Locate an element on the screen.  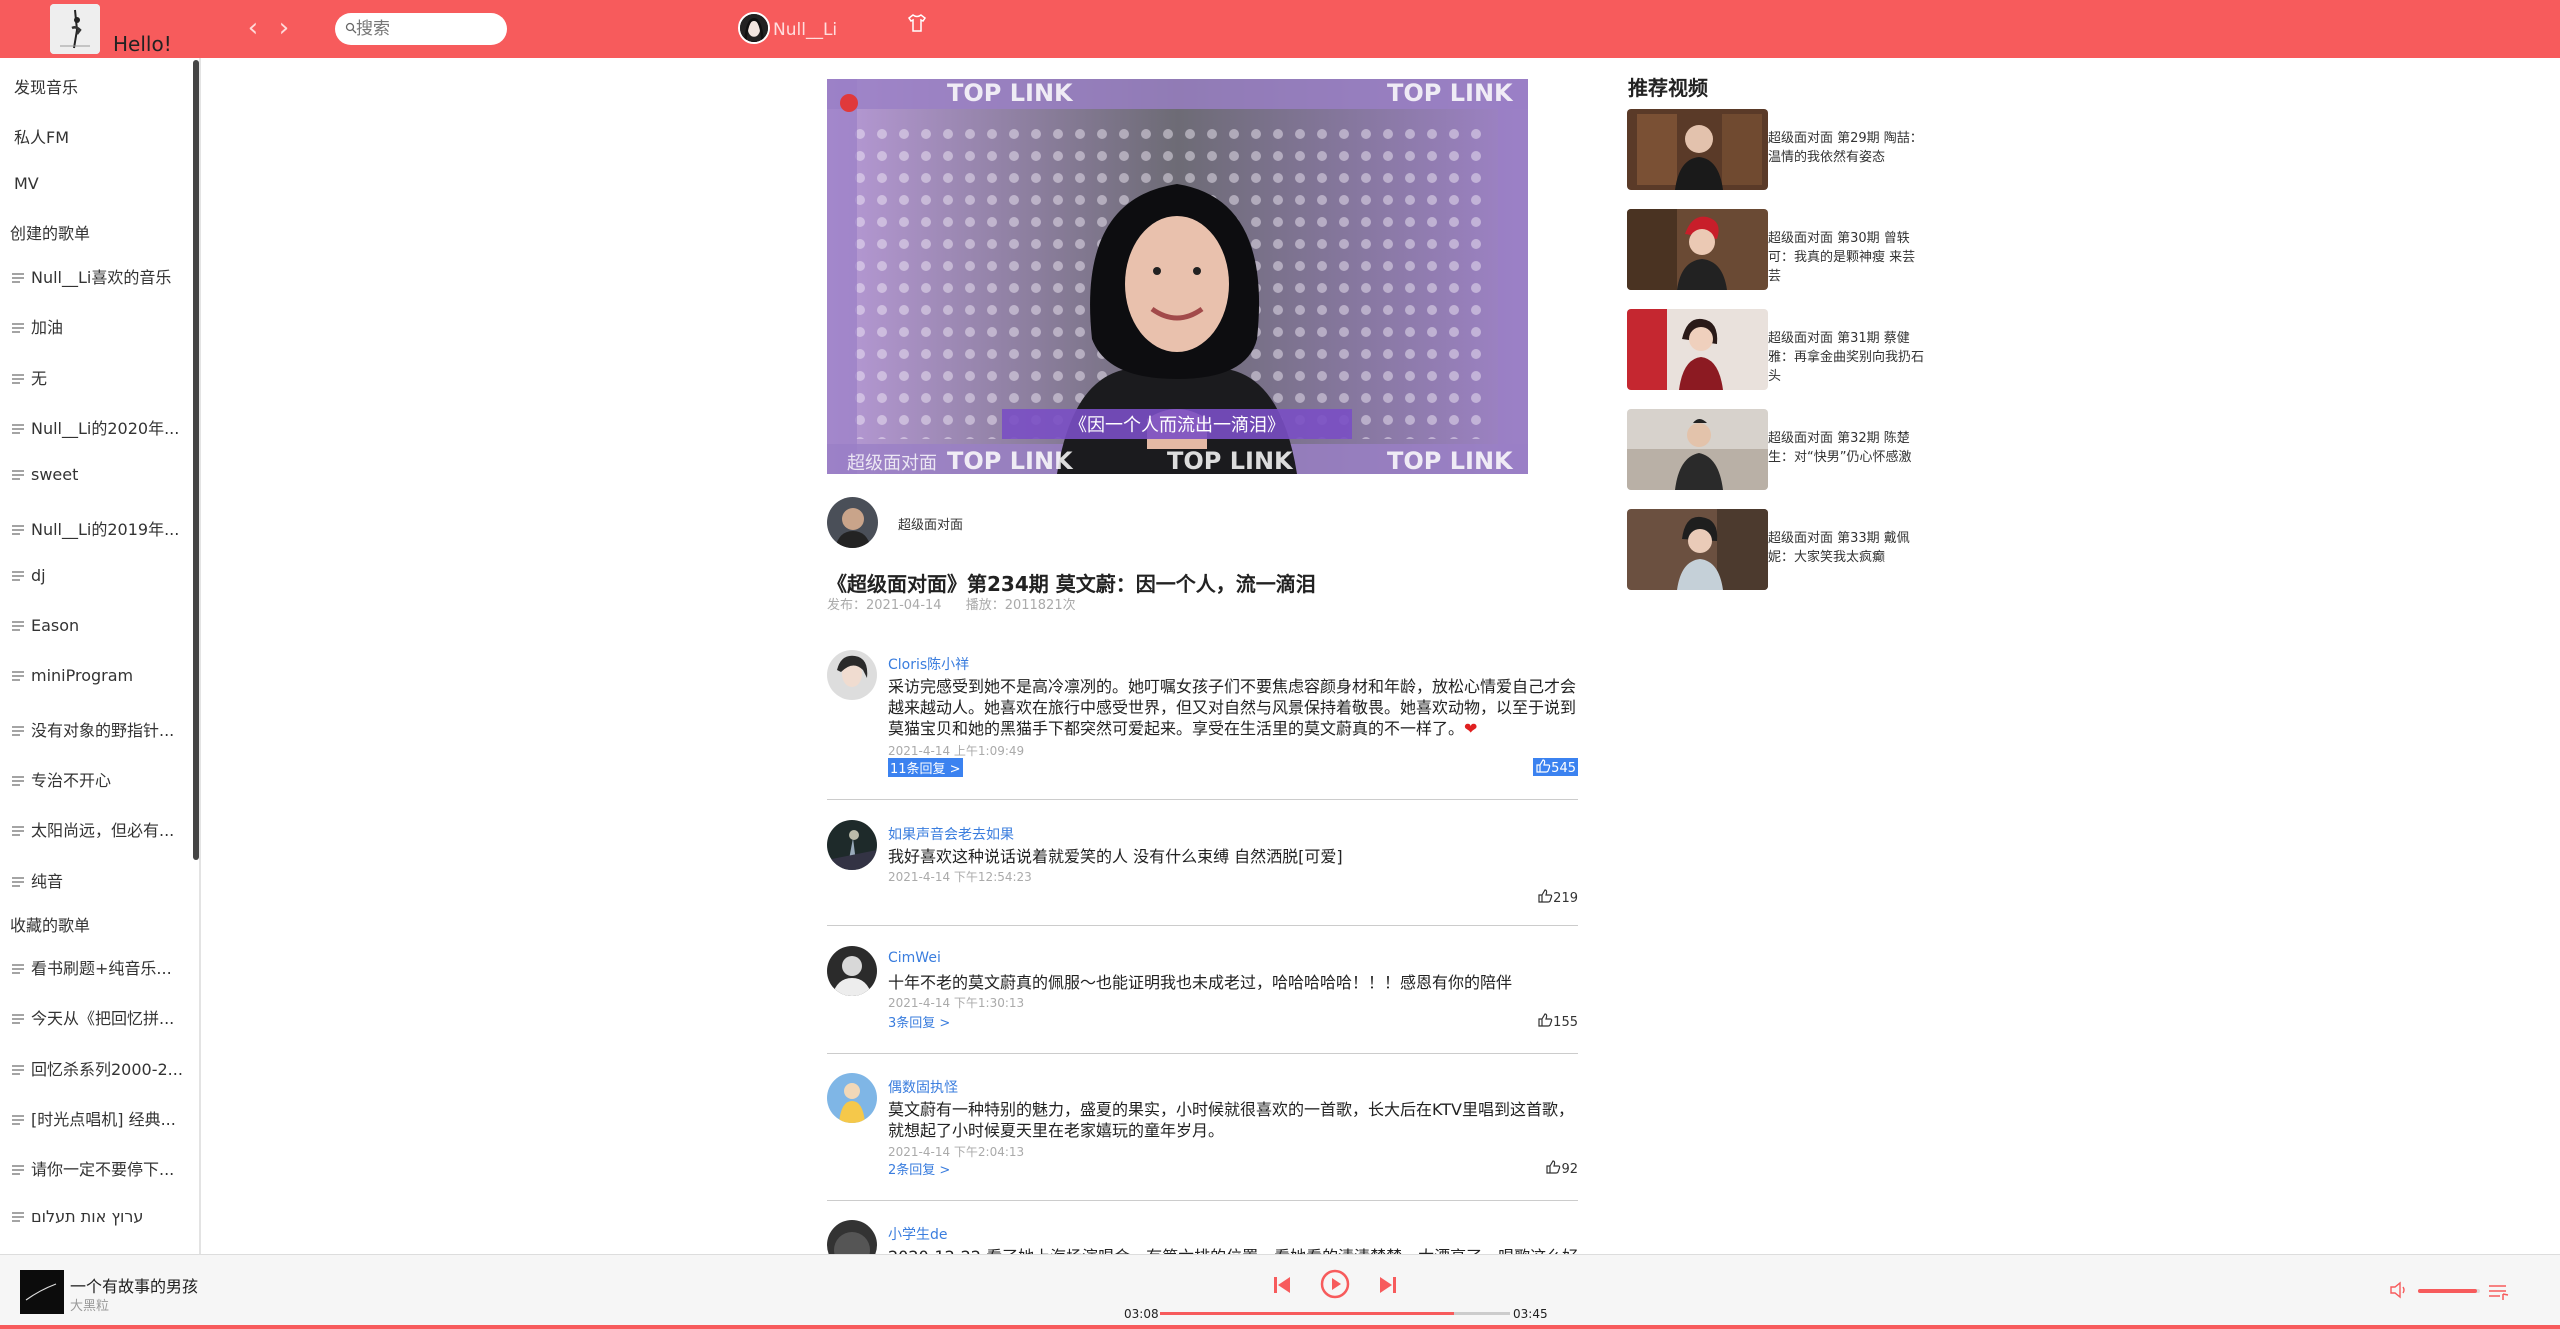
song-cover is located at coordinates (42, 1292).